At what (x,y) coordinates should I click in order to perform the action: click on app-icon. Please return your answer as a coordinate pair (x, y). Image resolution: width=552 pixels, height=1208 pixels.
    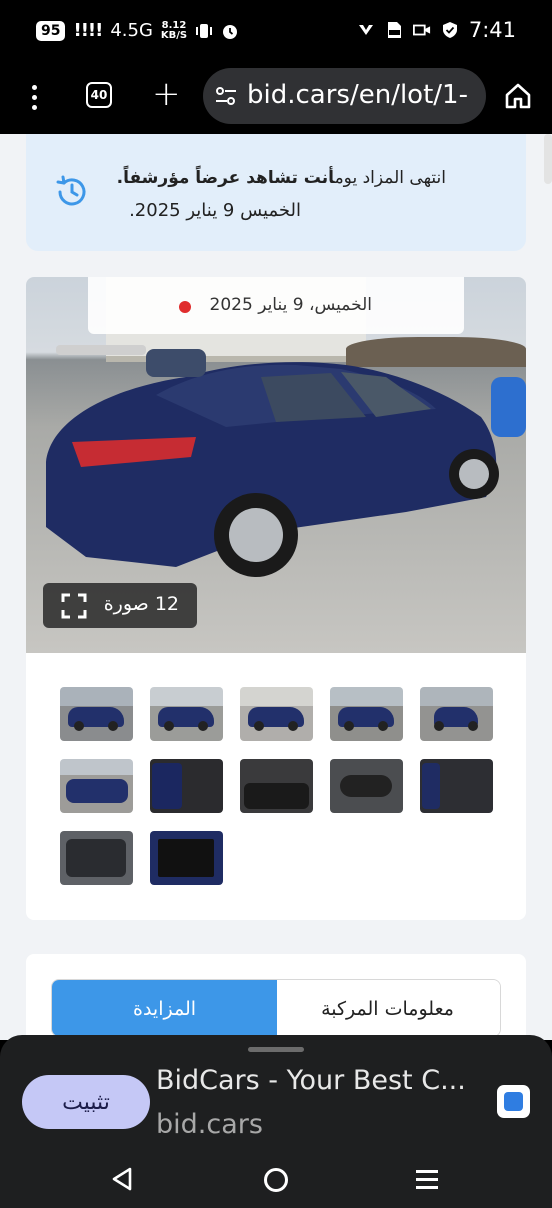
    Looking at the image, I should click on (365, 30).